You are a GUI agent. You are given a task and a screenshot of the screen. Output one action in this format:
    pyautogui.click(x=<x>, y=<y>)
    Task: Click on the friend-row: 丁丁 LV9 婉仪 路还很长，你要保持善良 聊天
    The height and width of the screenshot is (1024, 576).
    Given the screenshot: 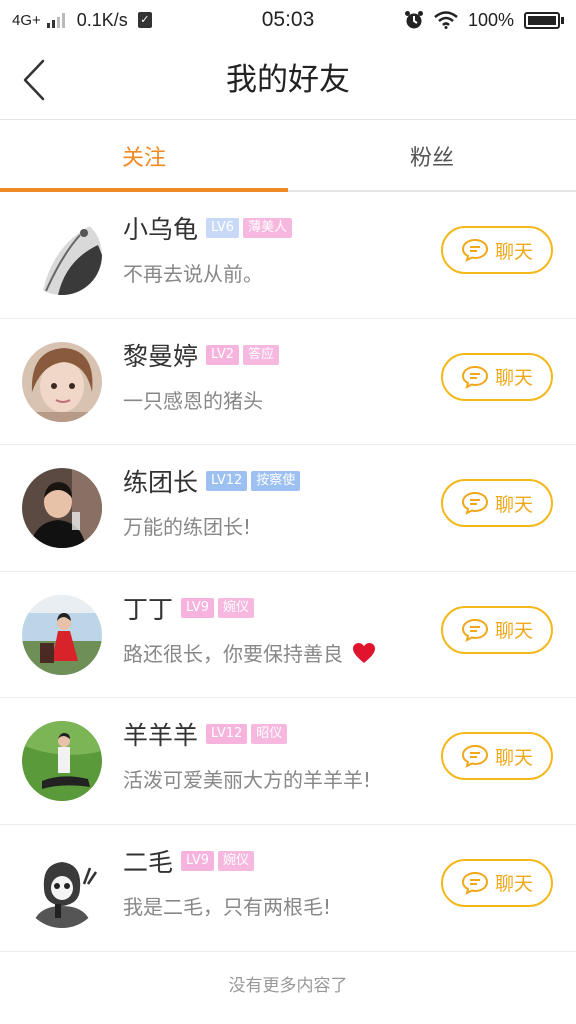 What is the action you would take?
    pyautogui.click(x=288, y=635)
    